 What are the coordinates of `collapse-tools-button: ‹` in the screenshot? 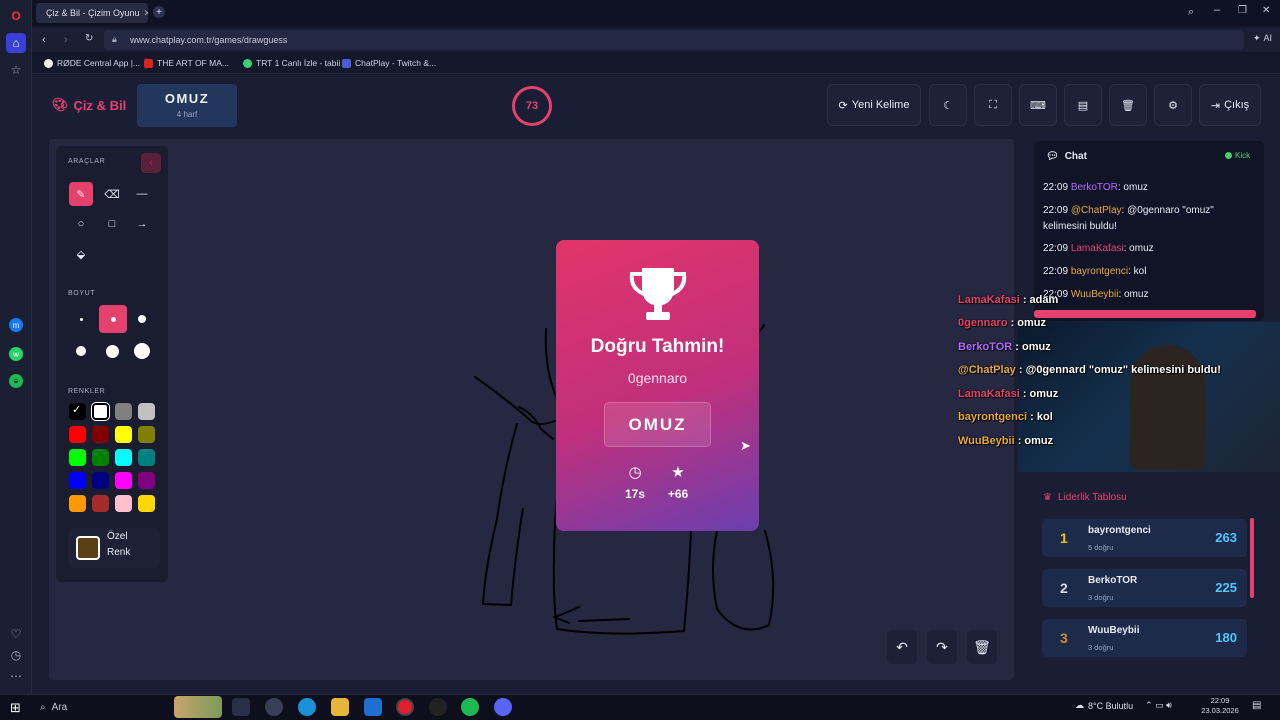 It's located at (151, 163).